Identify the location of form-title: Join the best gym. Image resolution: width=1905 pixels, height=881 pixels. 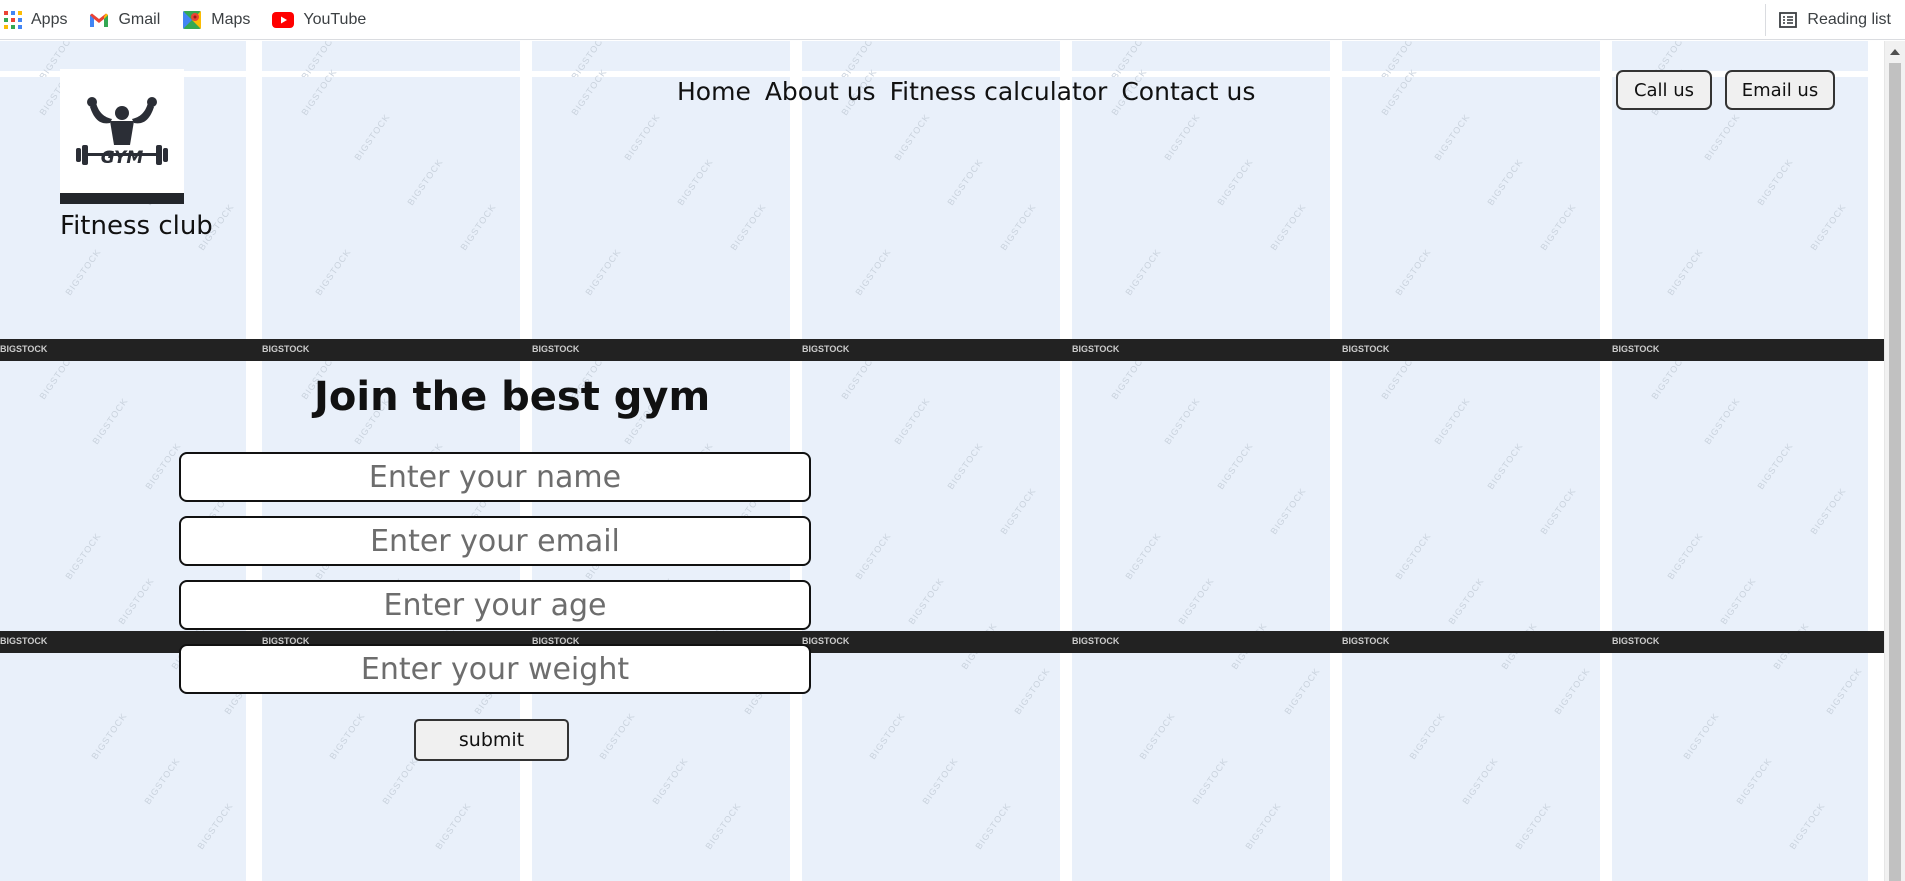
(512, 397).